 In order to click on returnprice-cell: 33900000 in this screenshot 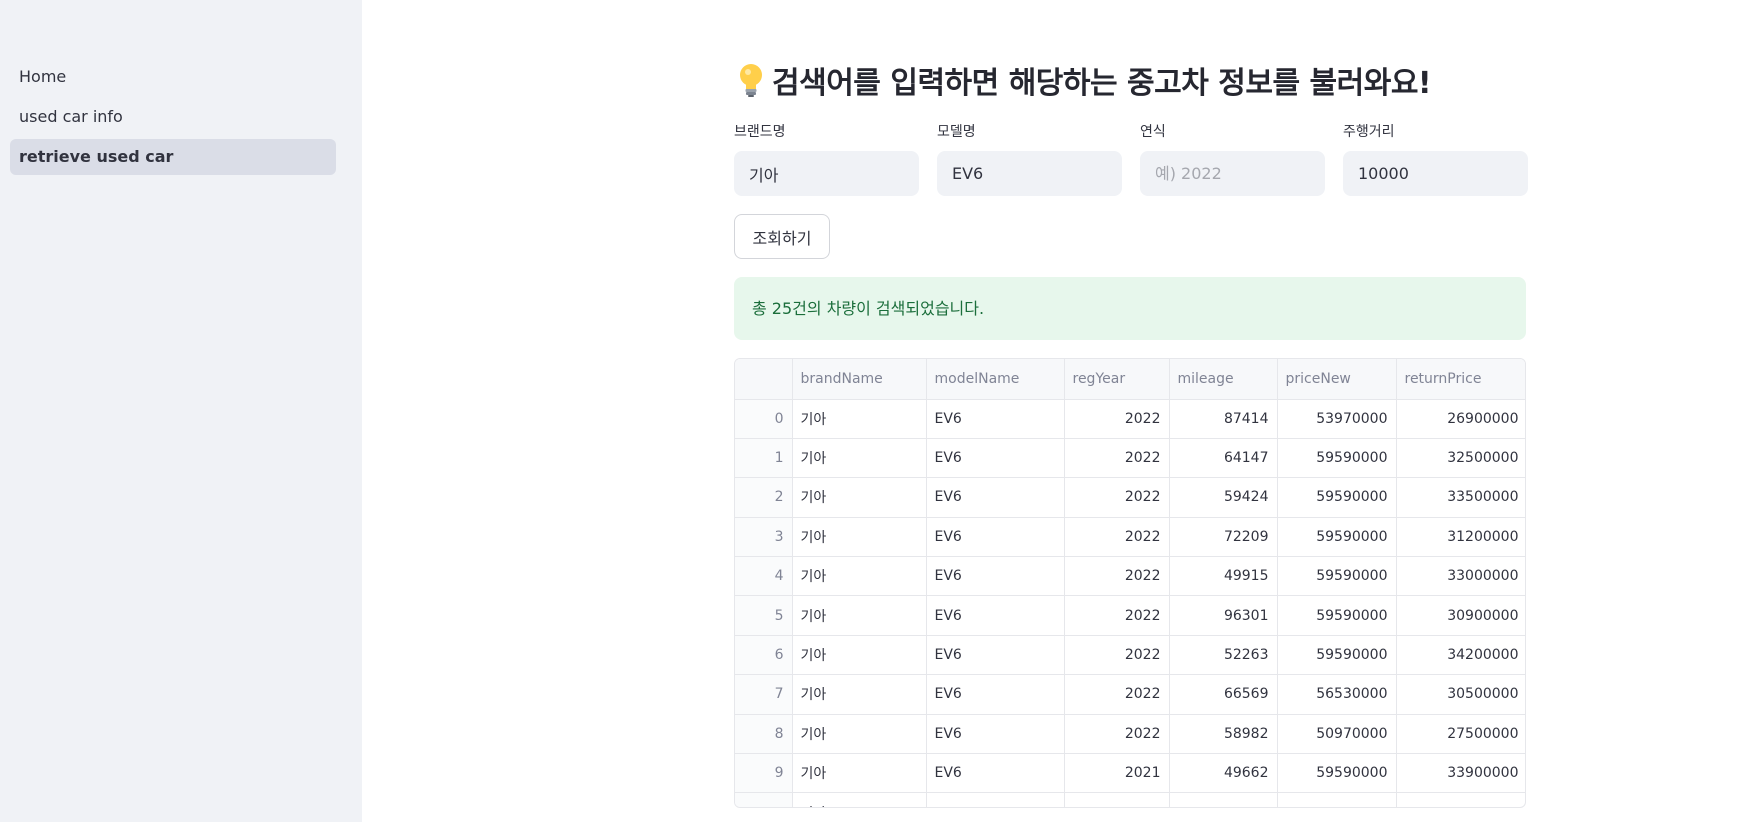, I will do `click(1460, 773)`.